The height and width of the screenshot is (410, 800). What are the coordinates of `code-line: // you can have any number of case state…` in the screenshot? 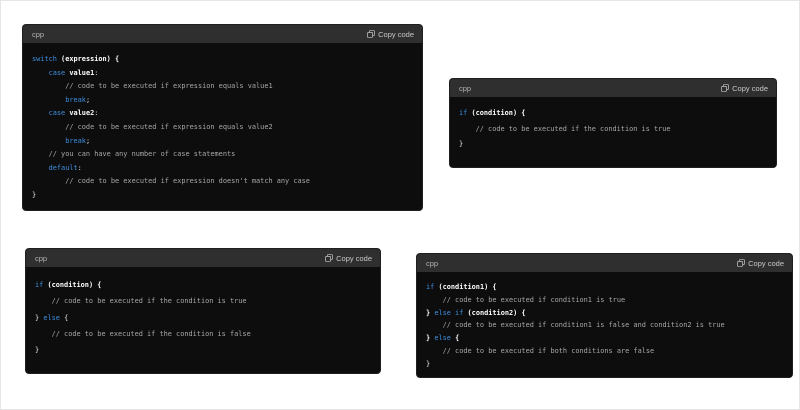 It's located at (222, 155).